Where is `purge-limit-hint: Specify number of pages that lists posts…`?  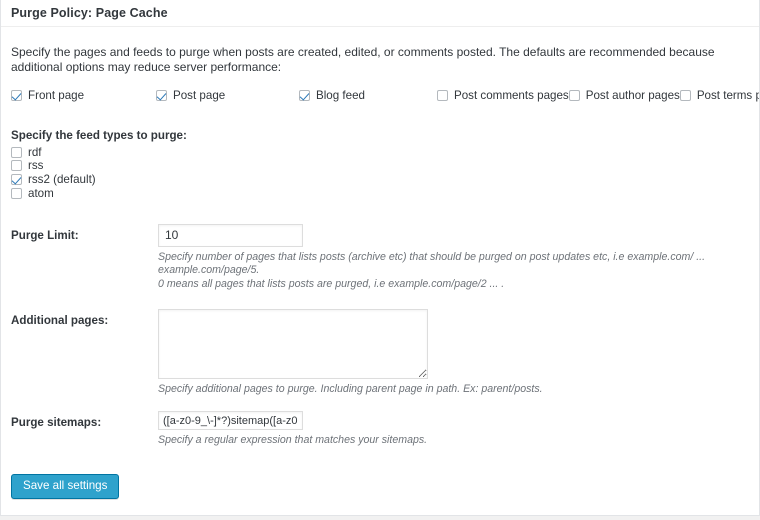
purge-limit-hint: Specify number of pages that lists posts… is located at coordinates (453, 271).